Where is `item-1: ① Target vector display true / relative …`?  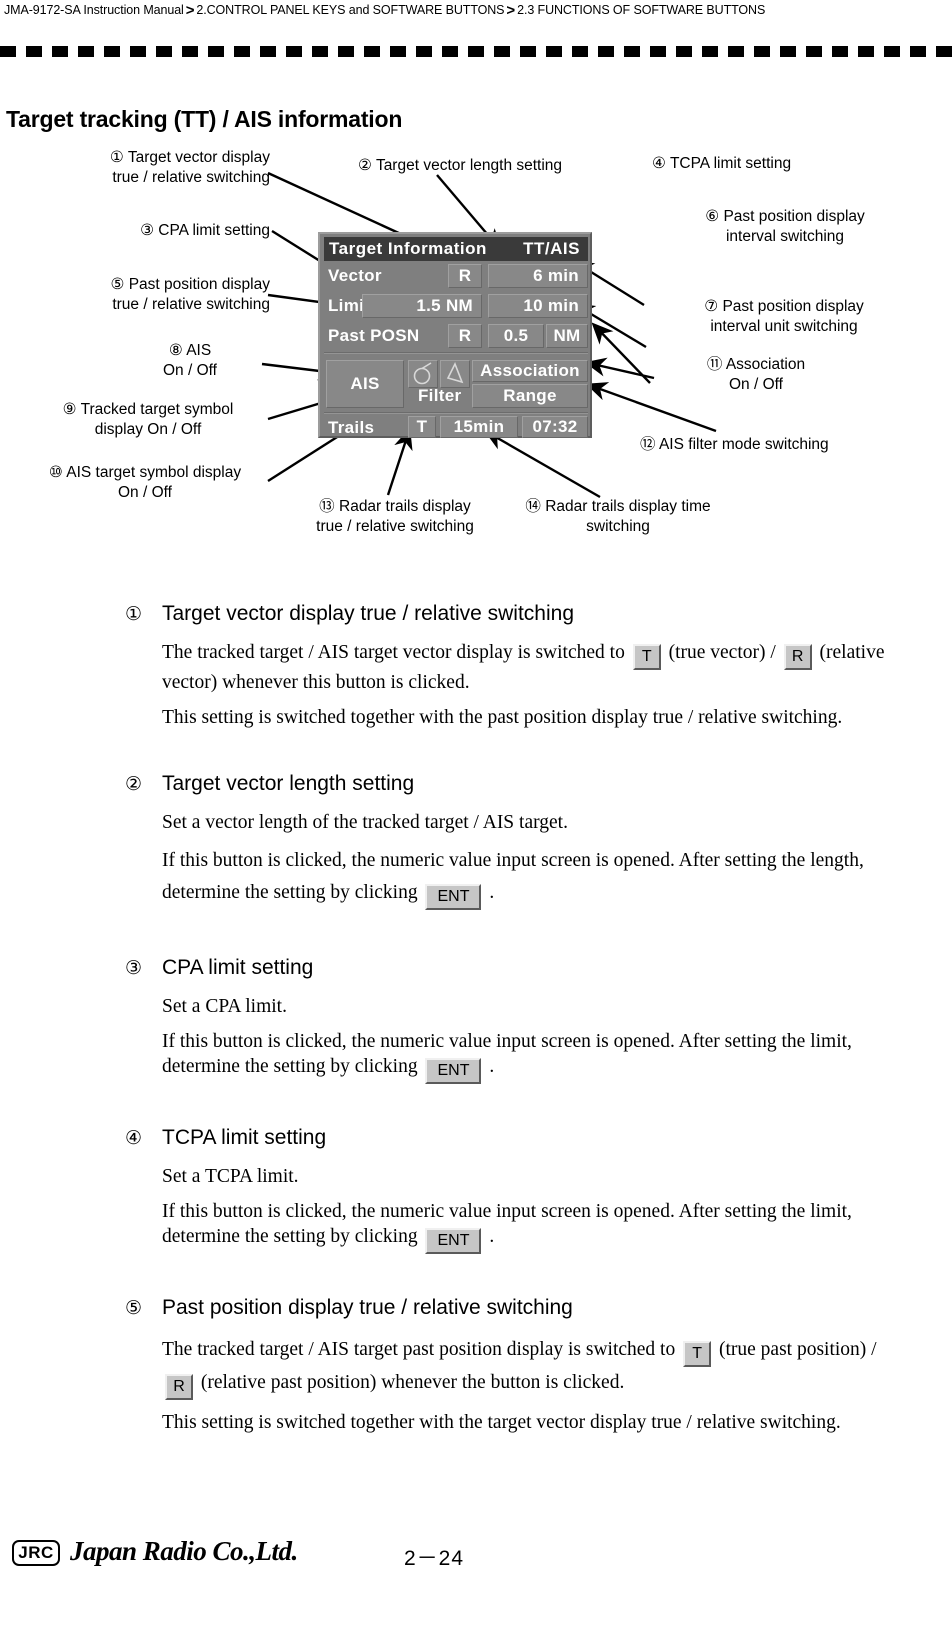 item-1: ① Target vector display true / relative … is located at coordinates (520, 671).